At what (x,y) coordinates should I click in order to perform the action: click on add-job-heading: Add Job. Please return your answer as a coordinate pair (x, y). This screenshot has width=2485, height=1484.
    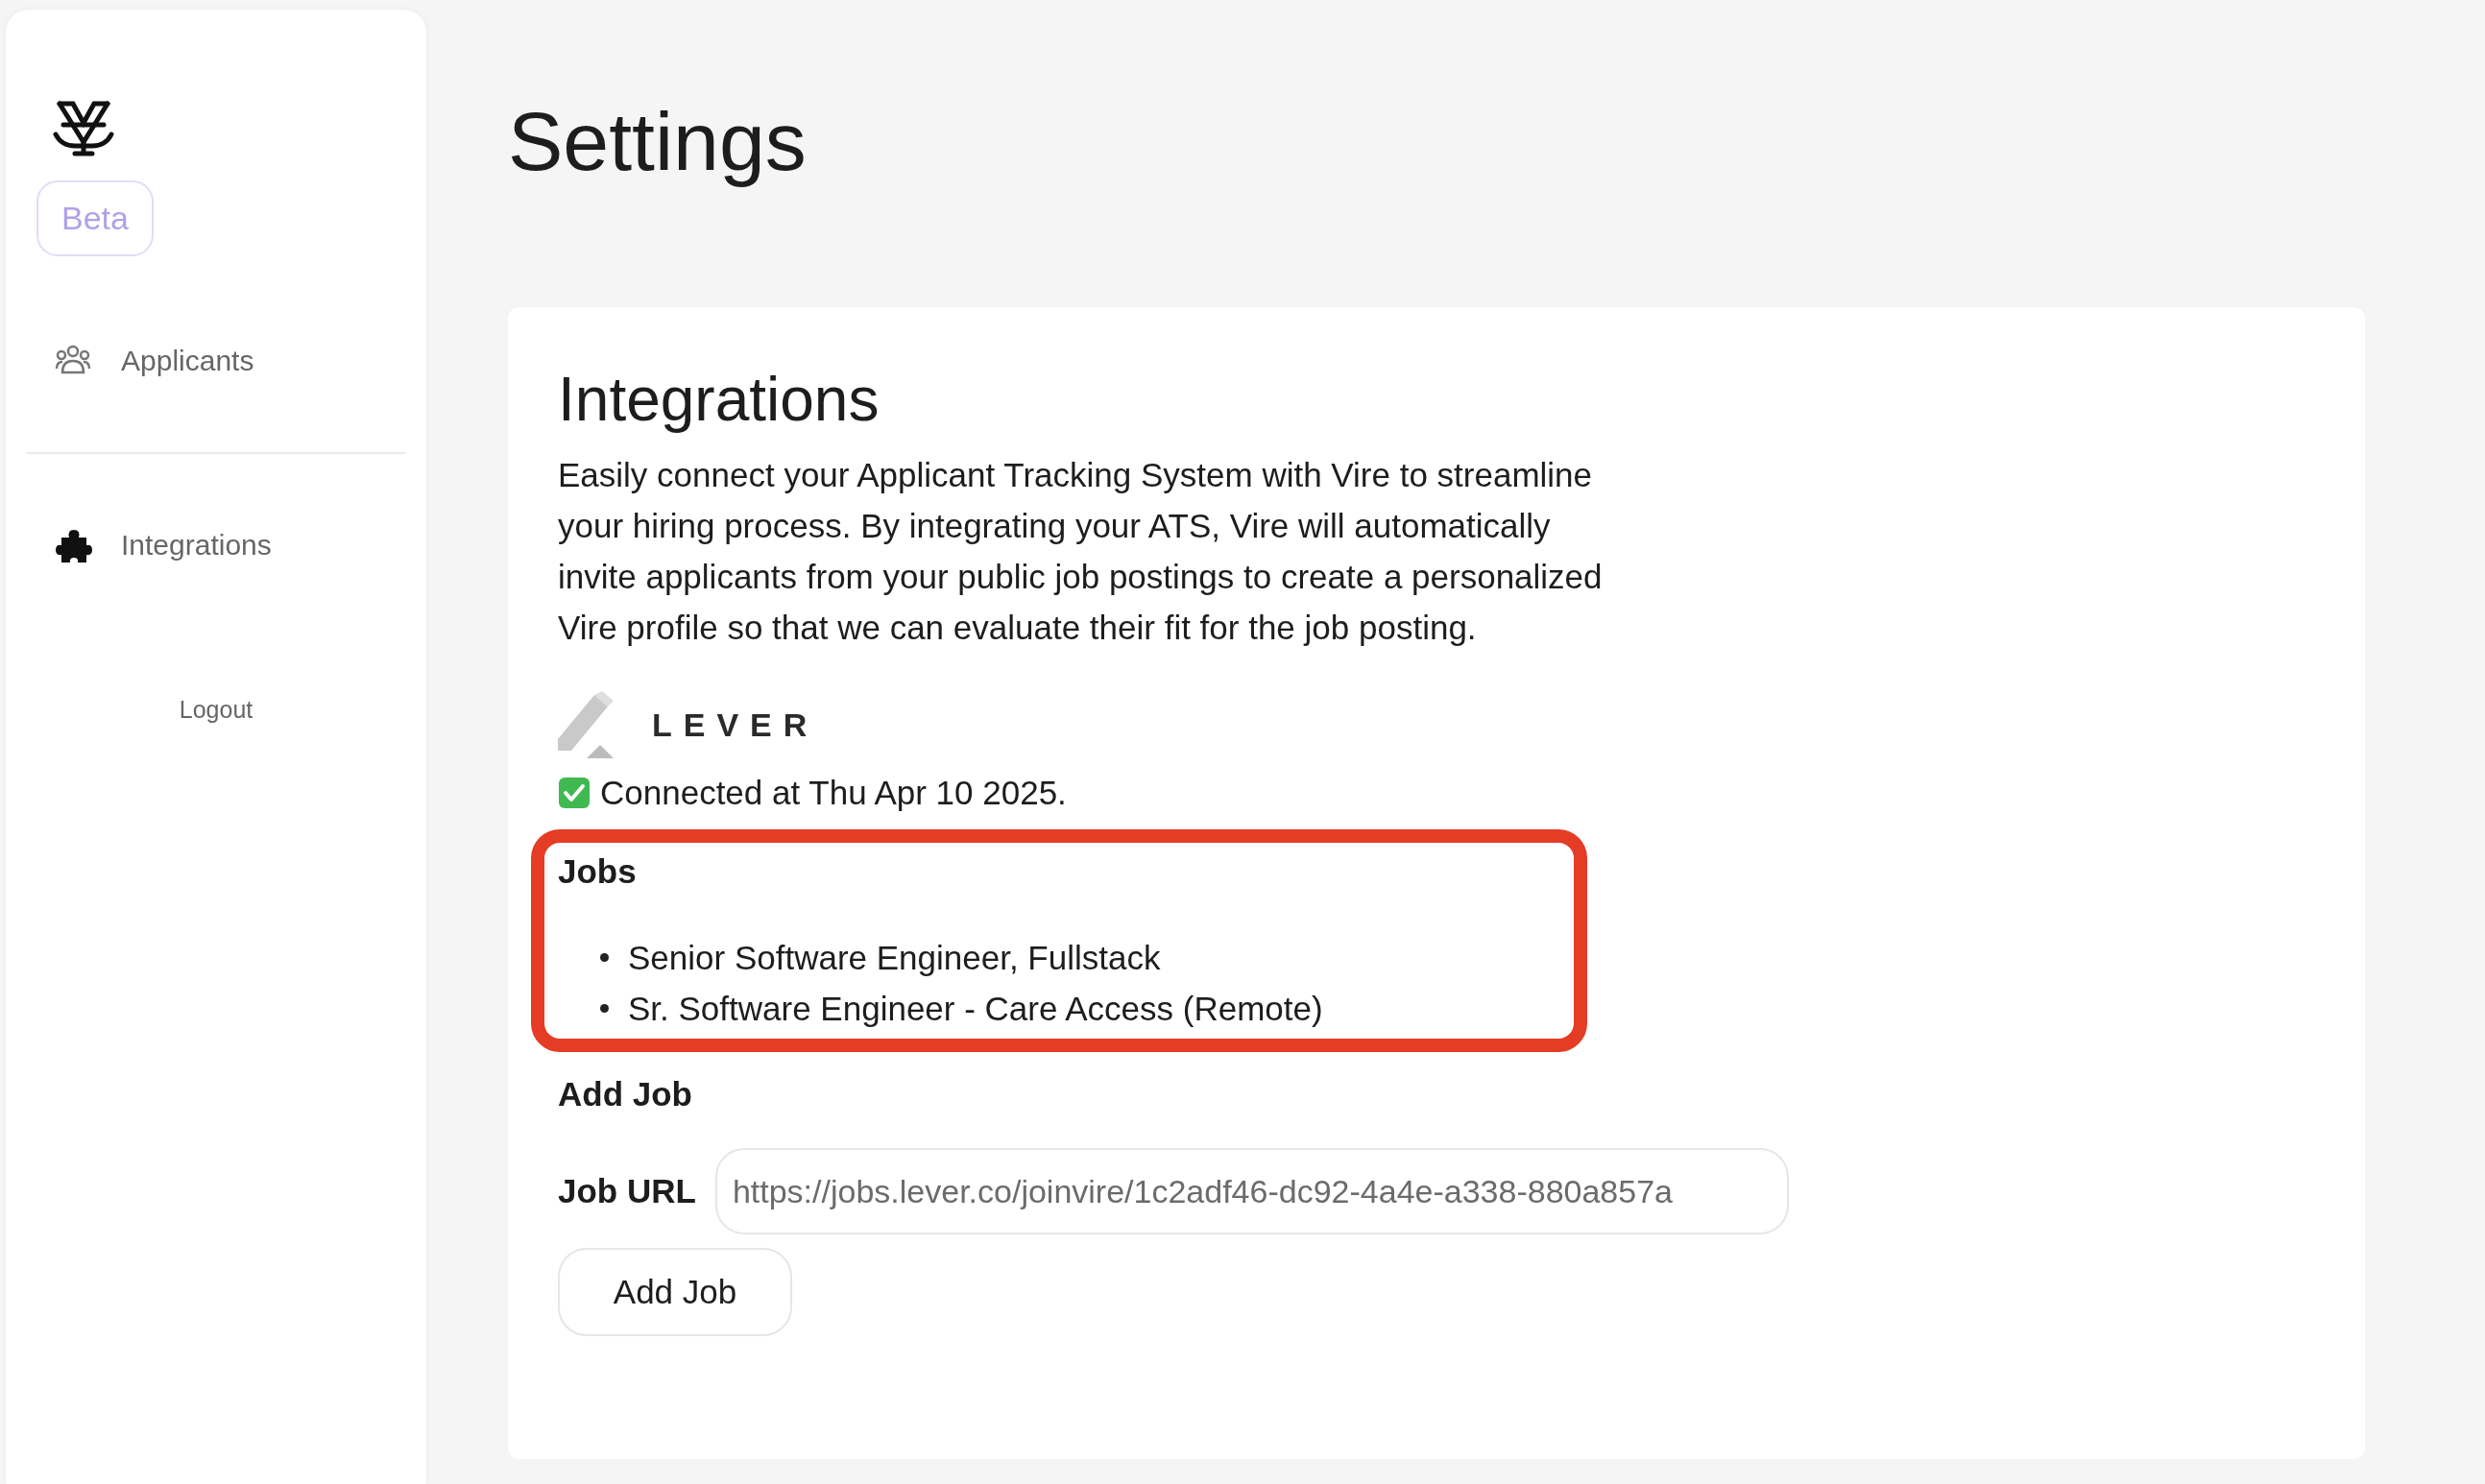
    Looking at the image, I should click on (626, 1094).